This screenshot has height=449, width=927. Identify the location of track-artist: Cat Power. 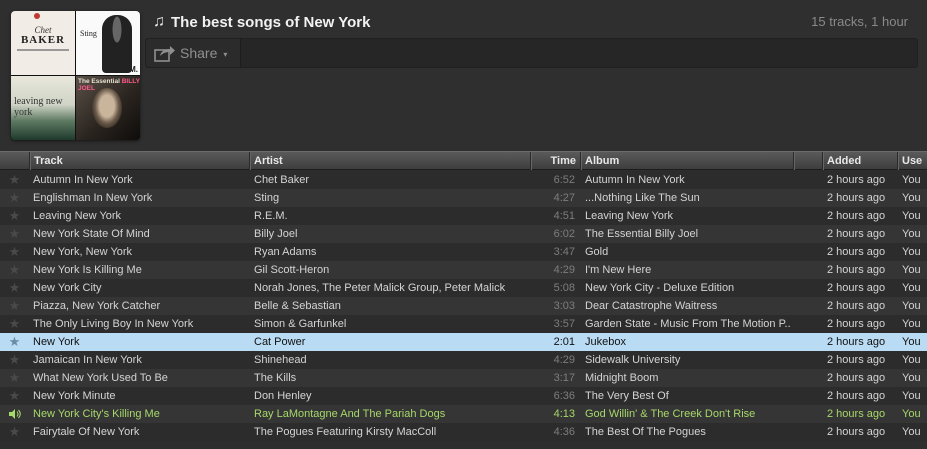
(391, 342).